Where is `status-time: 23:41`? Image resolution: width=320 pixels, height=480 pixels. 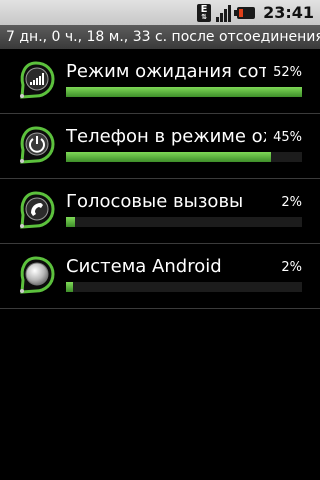
status-time: 23:41 is located at coordinates (288, 12).